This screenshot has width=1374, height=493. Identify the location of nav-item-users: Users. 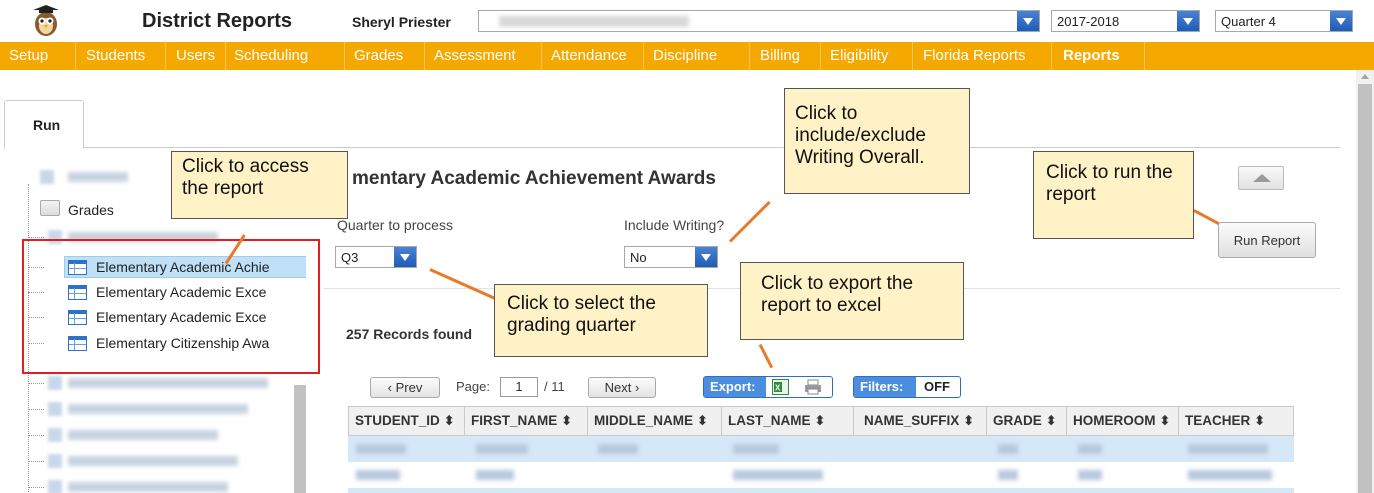
(195, 56).